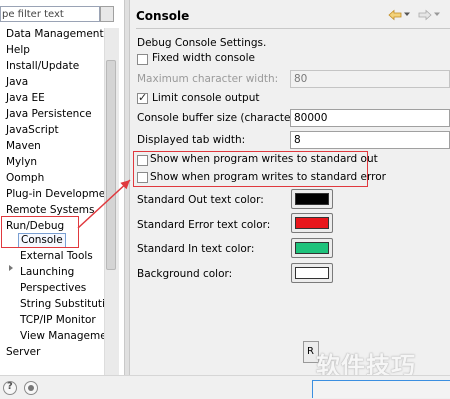  Describe the element at coordinates (204, 225) in the screenshot. I see `stderr-color-label: Standard Error text color:` at that location.